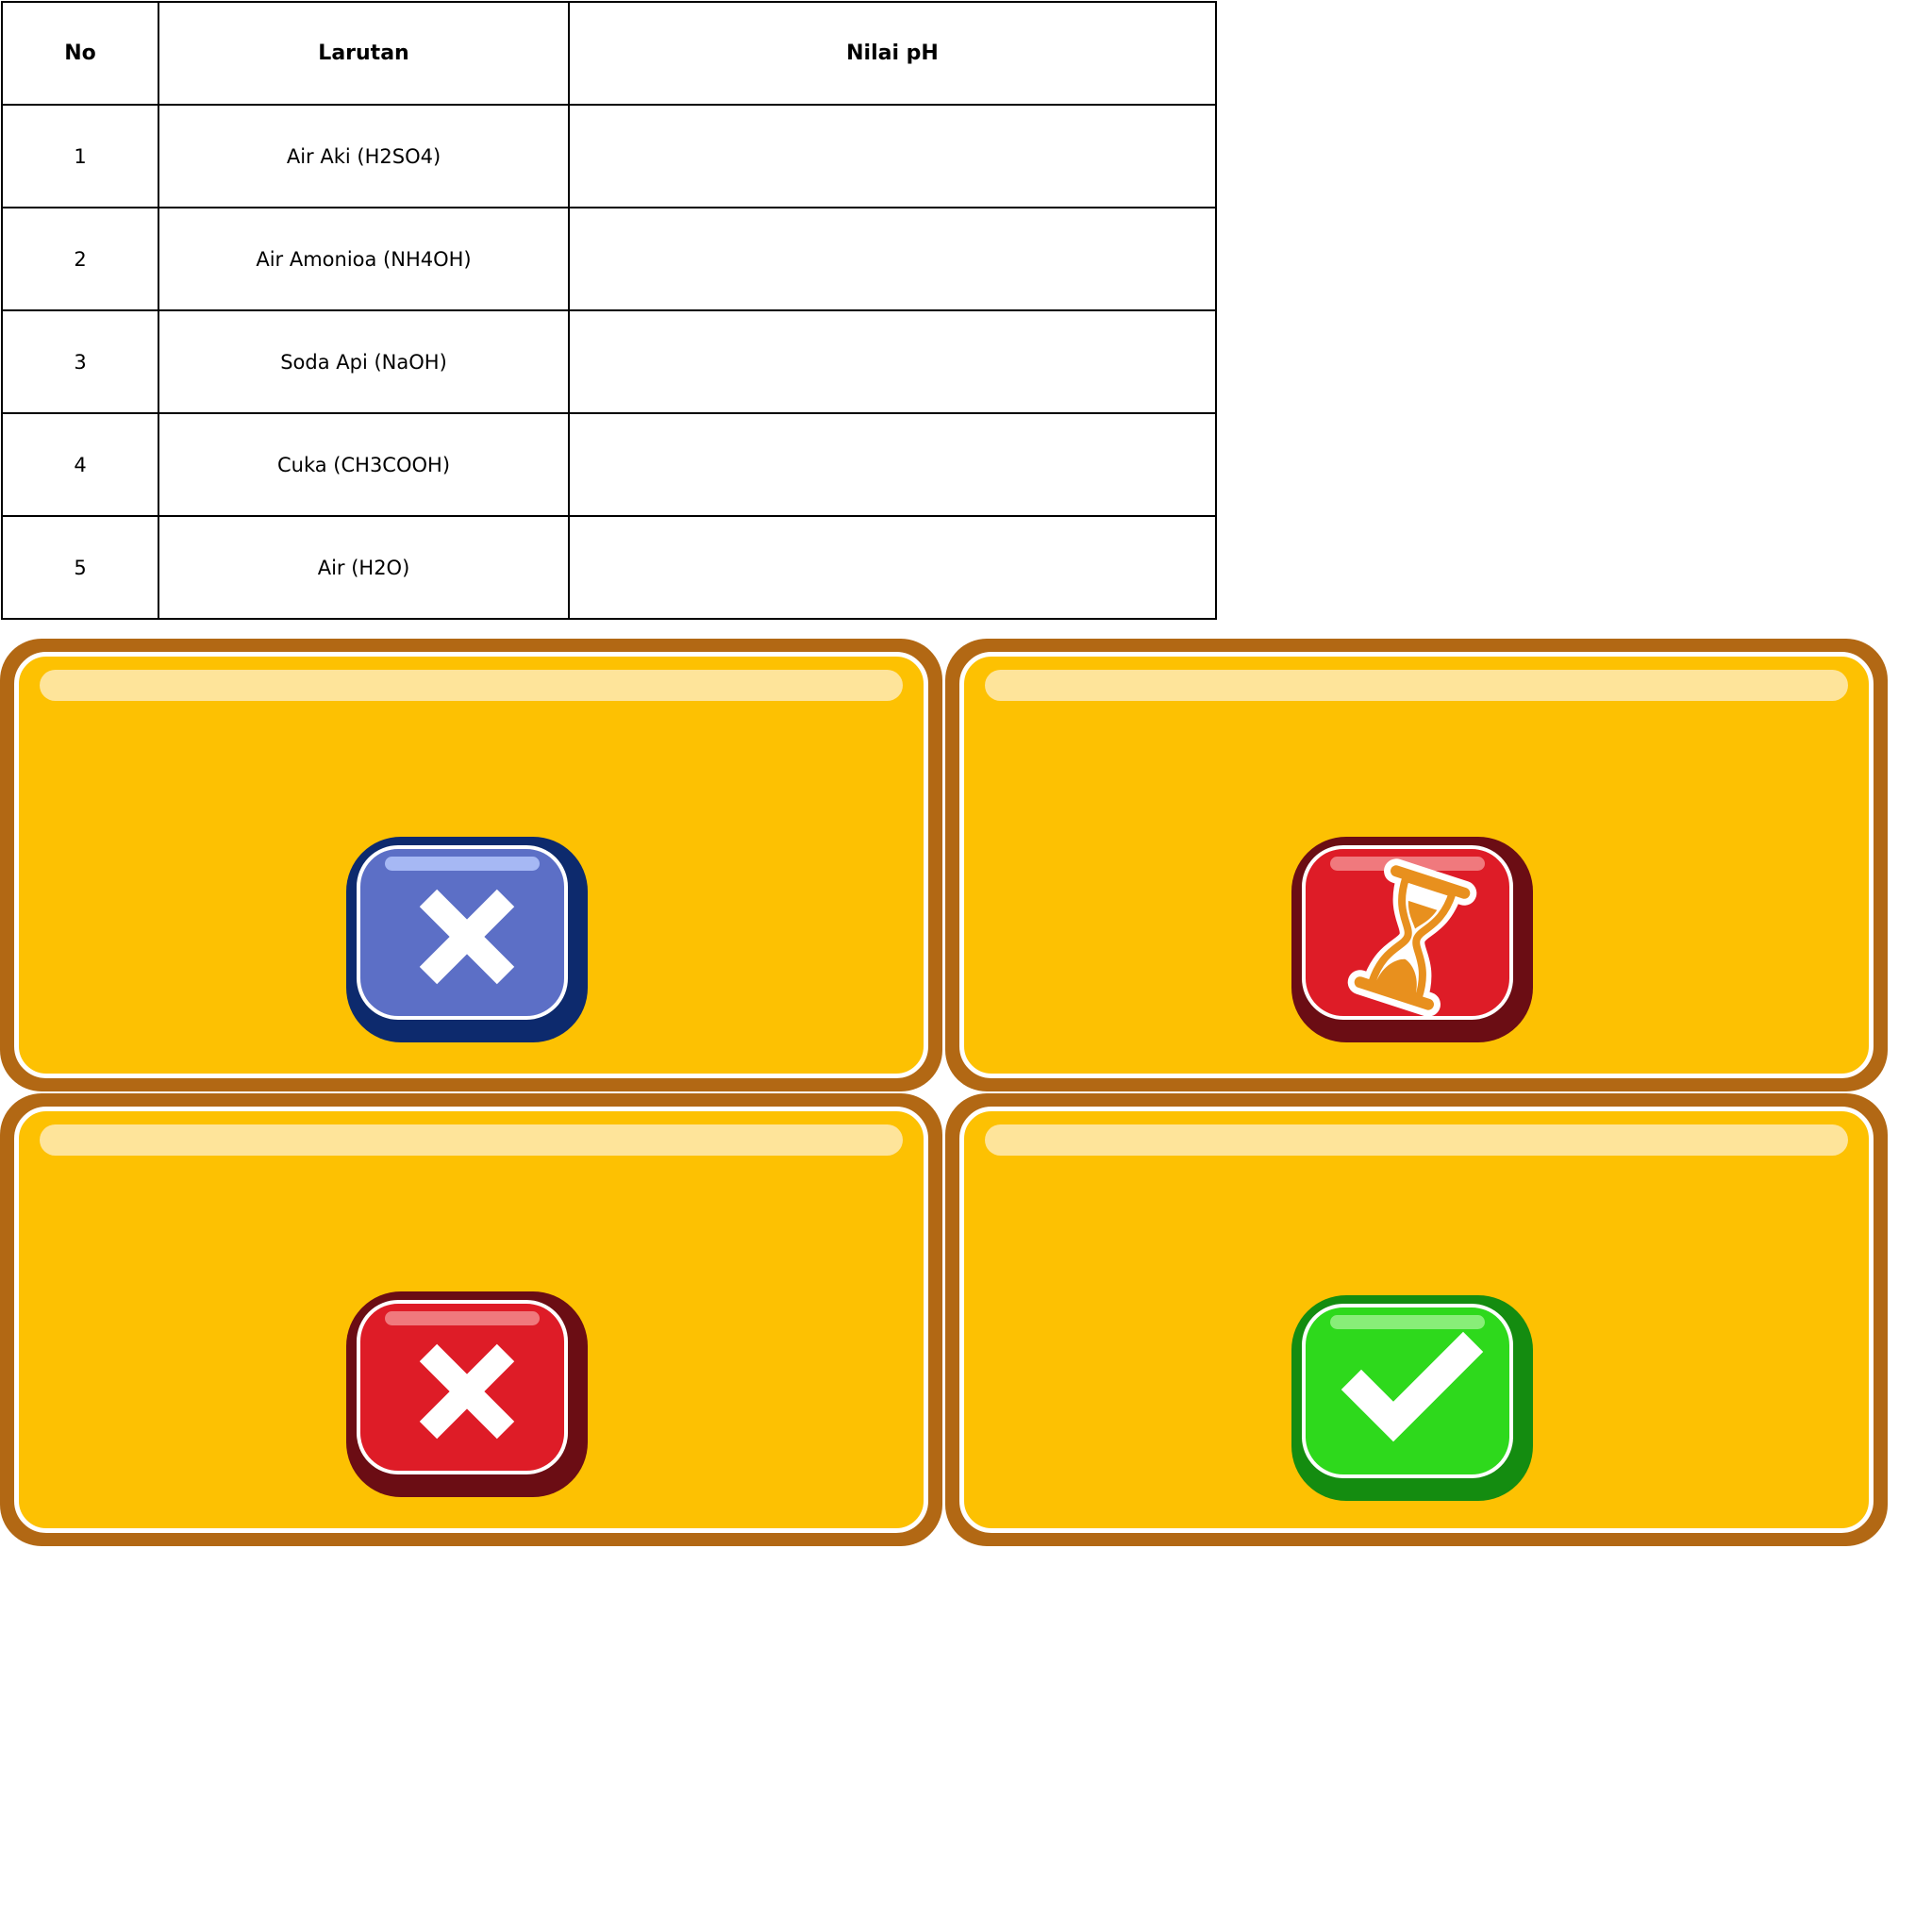  I want to click on cell-no: 2, so click(80, 259).